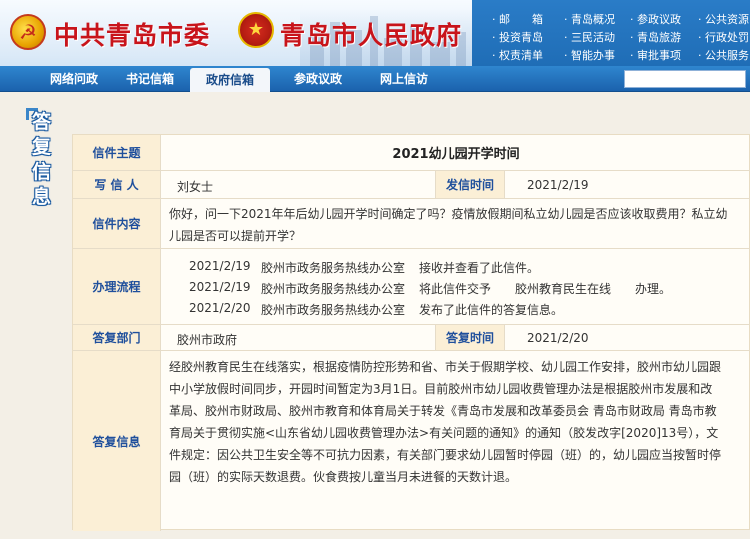  Describe the element at coordinates (517, 19) in the screenshot. I see `quick-link-mailbox: · 邮 箱` at that location.